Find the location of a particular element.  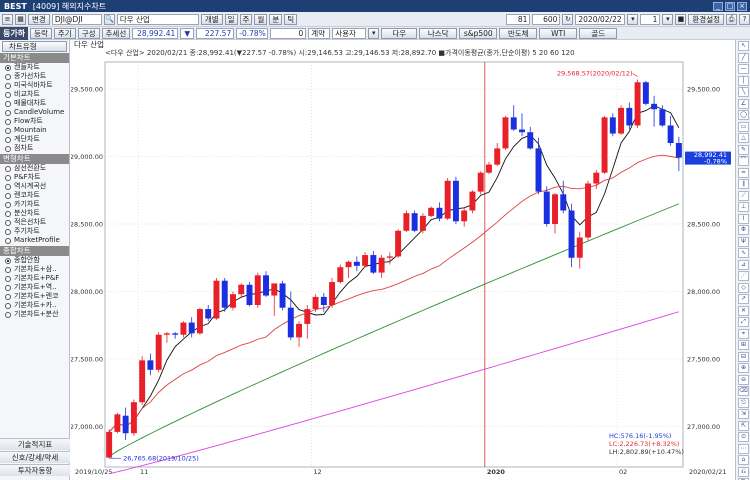

chart-type-option: 분산차트 is located at coordinates (34, 213).